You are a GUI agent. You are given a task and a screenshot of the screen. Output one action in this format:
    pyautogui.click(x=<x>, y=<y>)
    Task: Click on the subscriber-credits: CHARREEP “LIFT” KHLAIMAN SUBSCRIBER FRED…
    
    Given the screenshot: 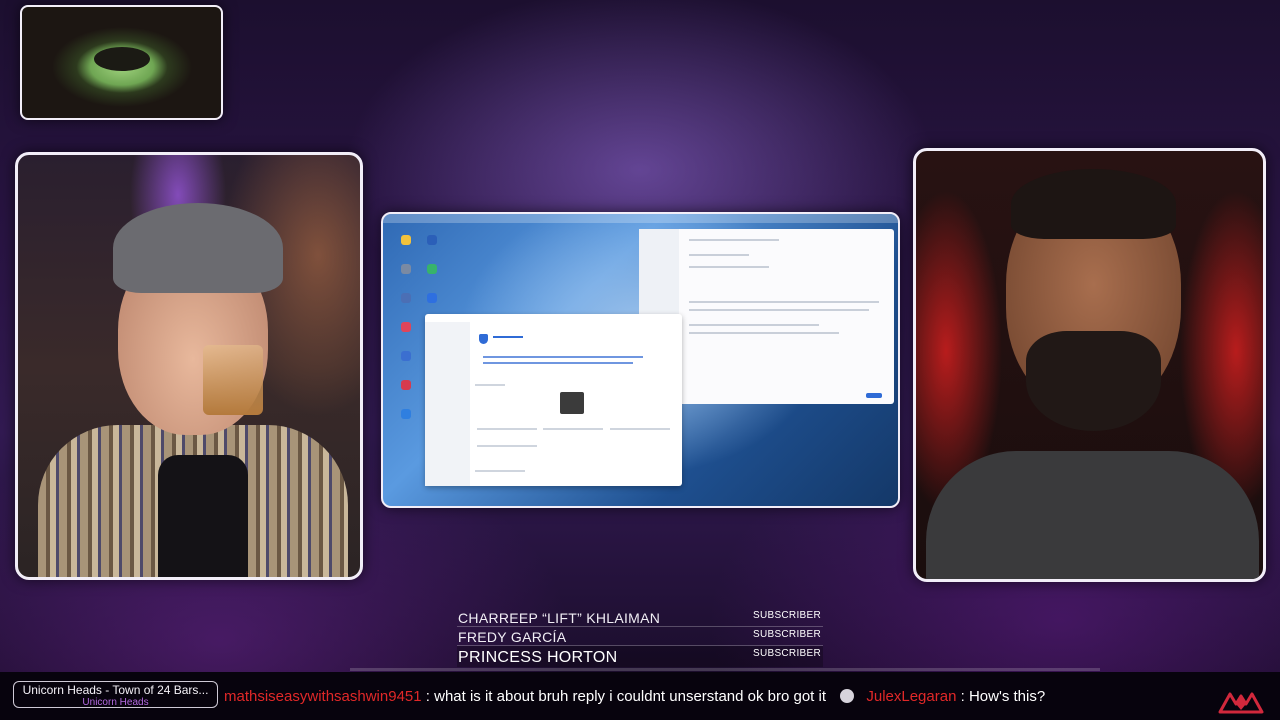 What is the action you would take?
    pyautogui.click(x=640, y=637)
    